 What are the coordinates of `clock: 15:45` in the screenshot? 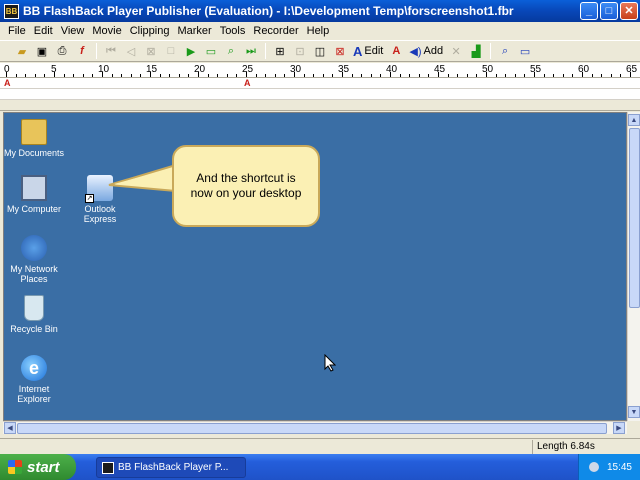 It's located at (619, 467).